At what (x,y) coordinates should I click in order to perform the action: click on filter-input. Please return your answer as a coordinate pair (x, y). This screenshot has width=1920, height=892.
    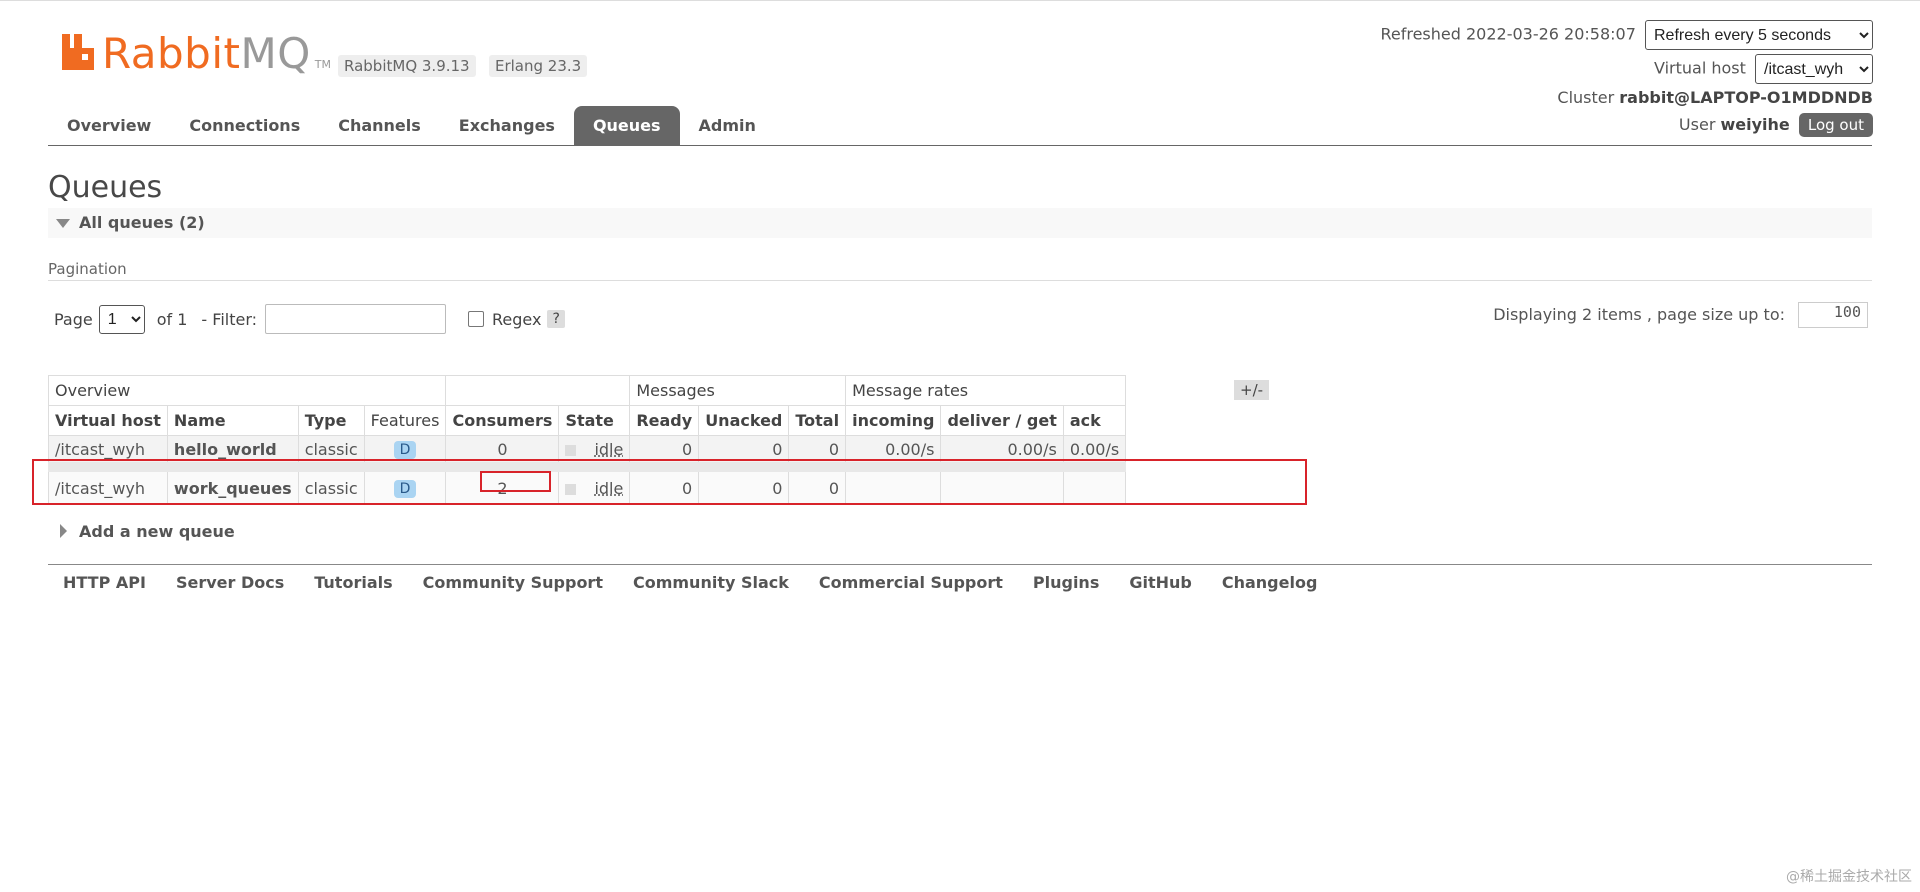
    Looking at the image, I should click on (356, 319).